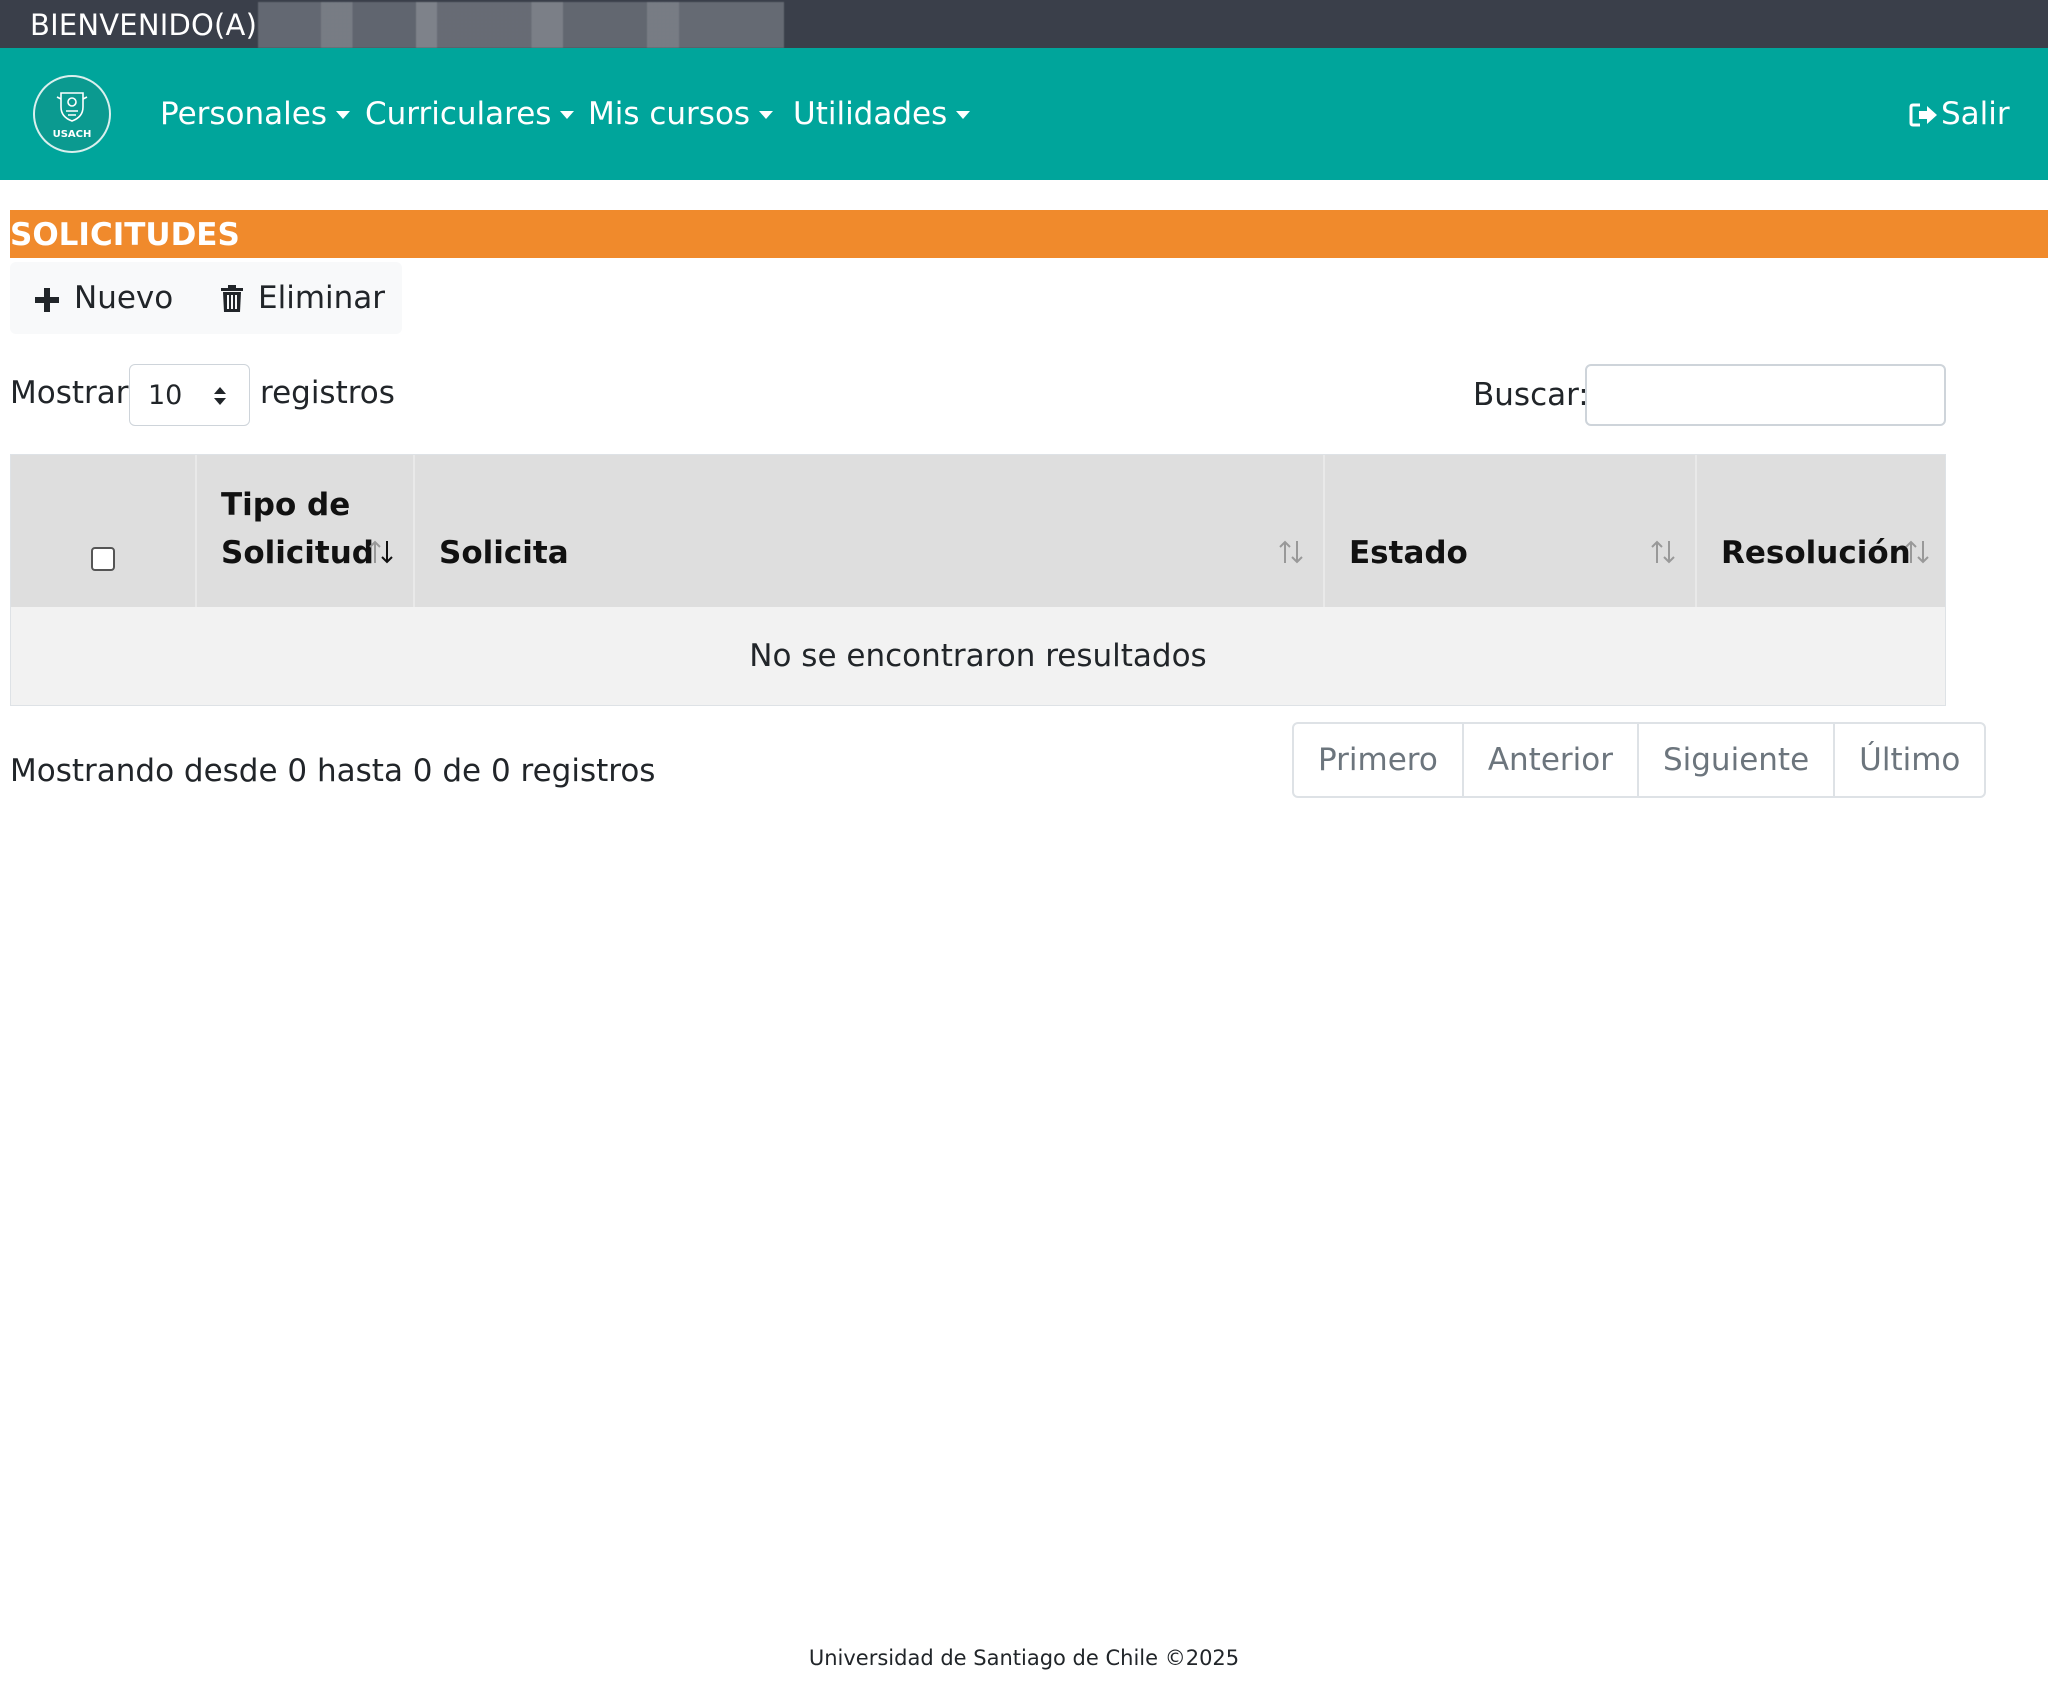  I want to click on column-header-estado: Estado, so click(1511, 531).